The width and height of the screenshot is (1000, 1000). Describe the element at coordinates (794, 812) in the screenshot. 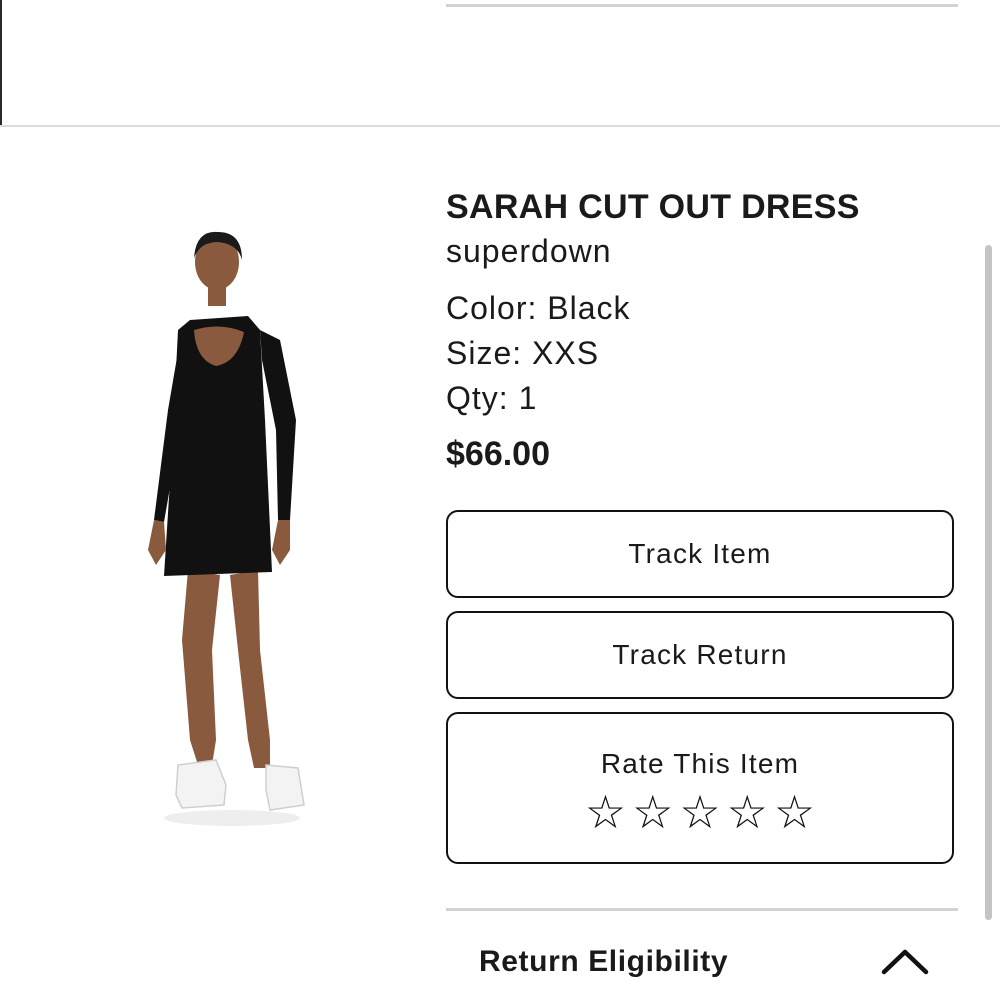

I see `star-icon-5: ☆` at that location.